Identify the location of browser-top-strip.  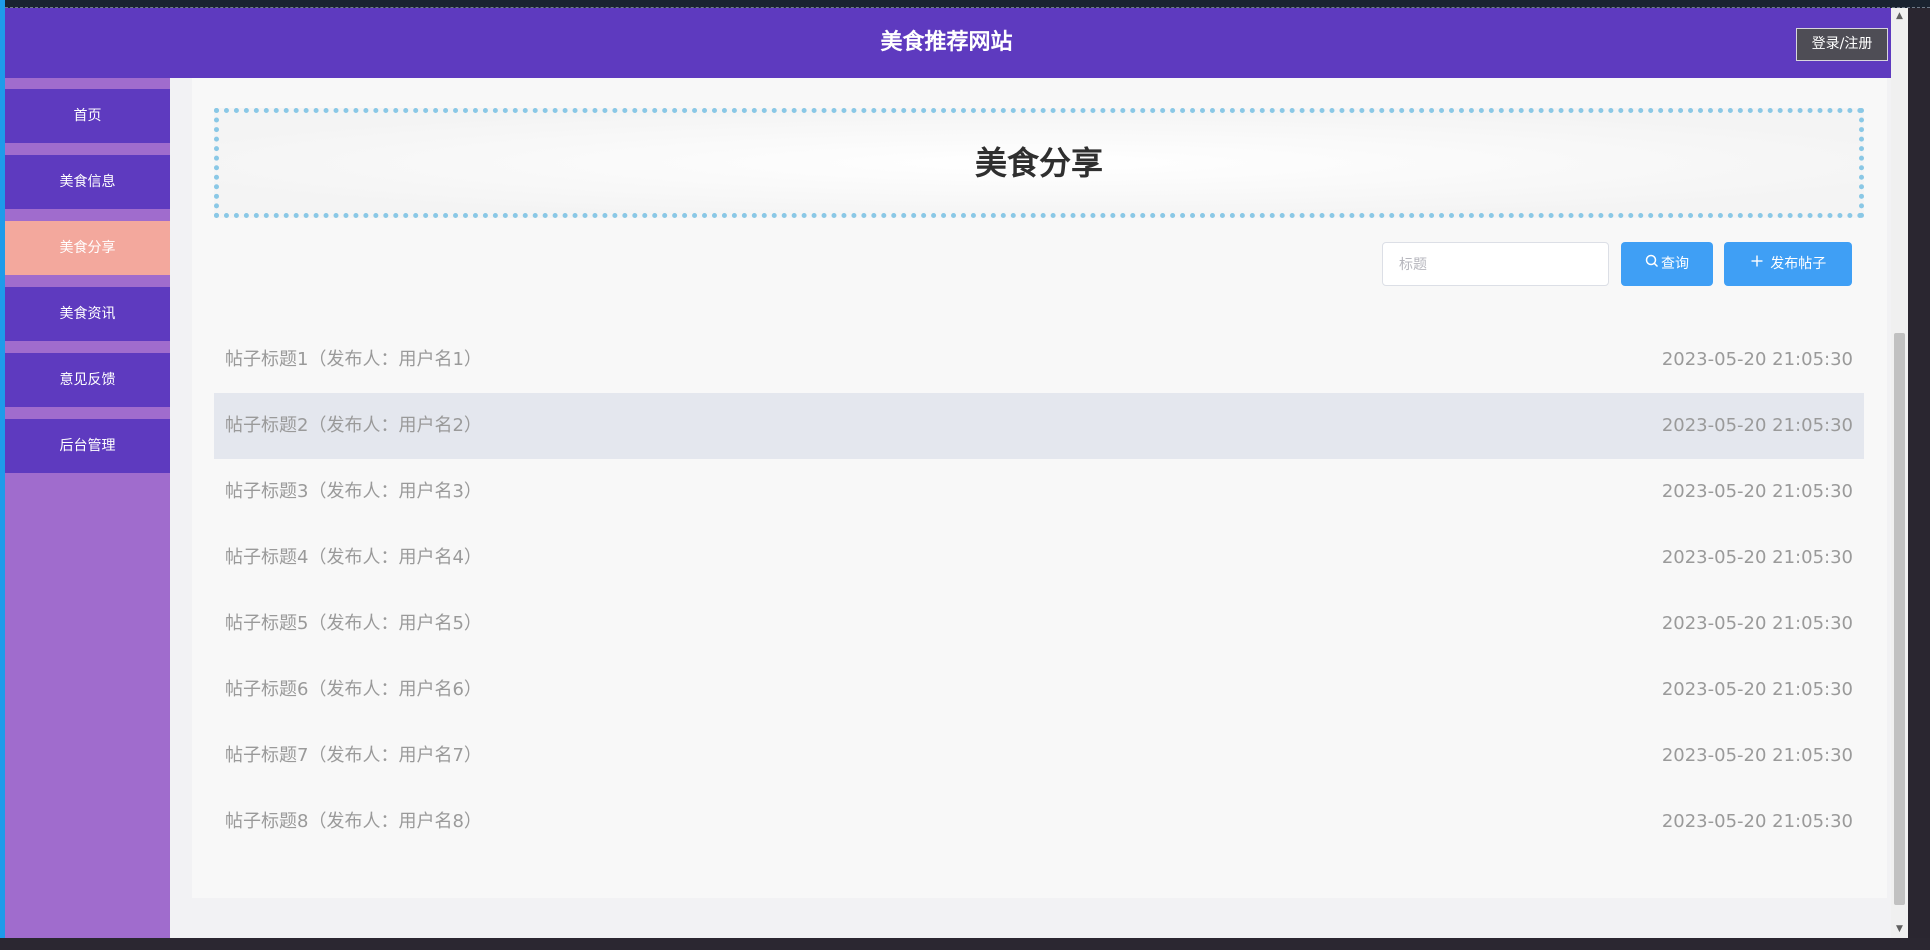
(965, 4).